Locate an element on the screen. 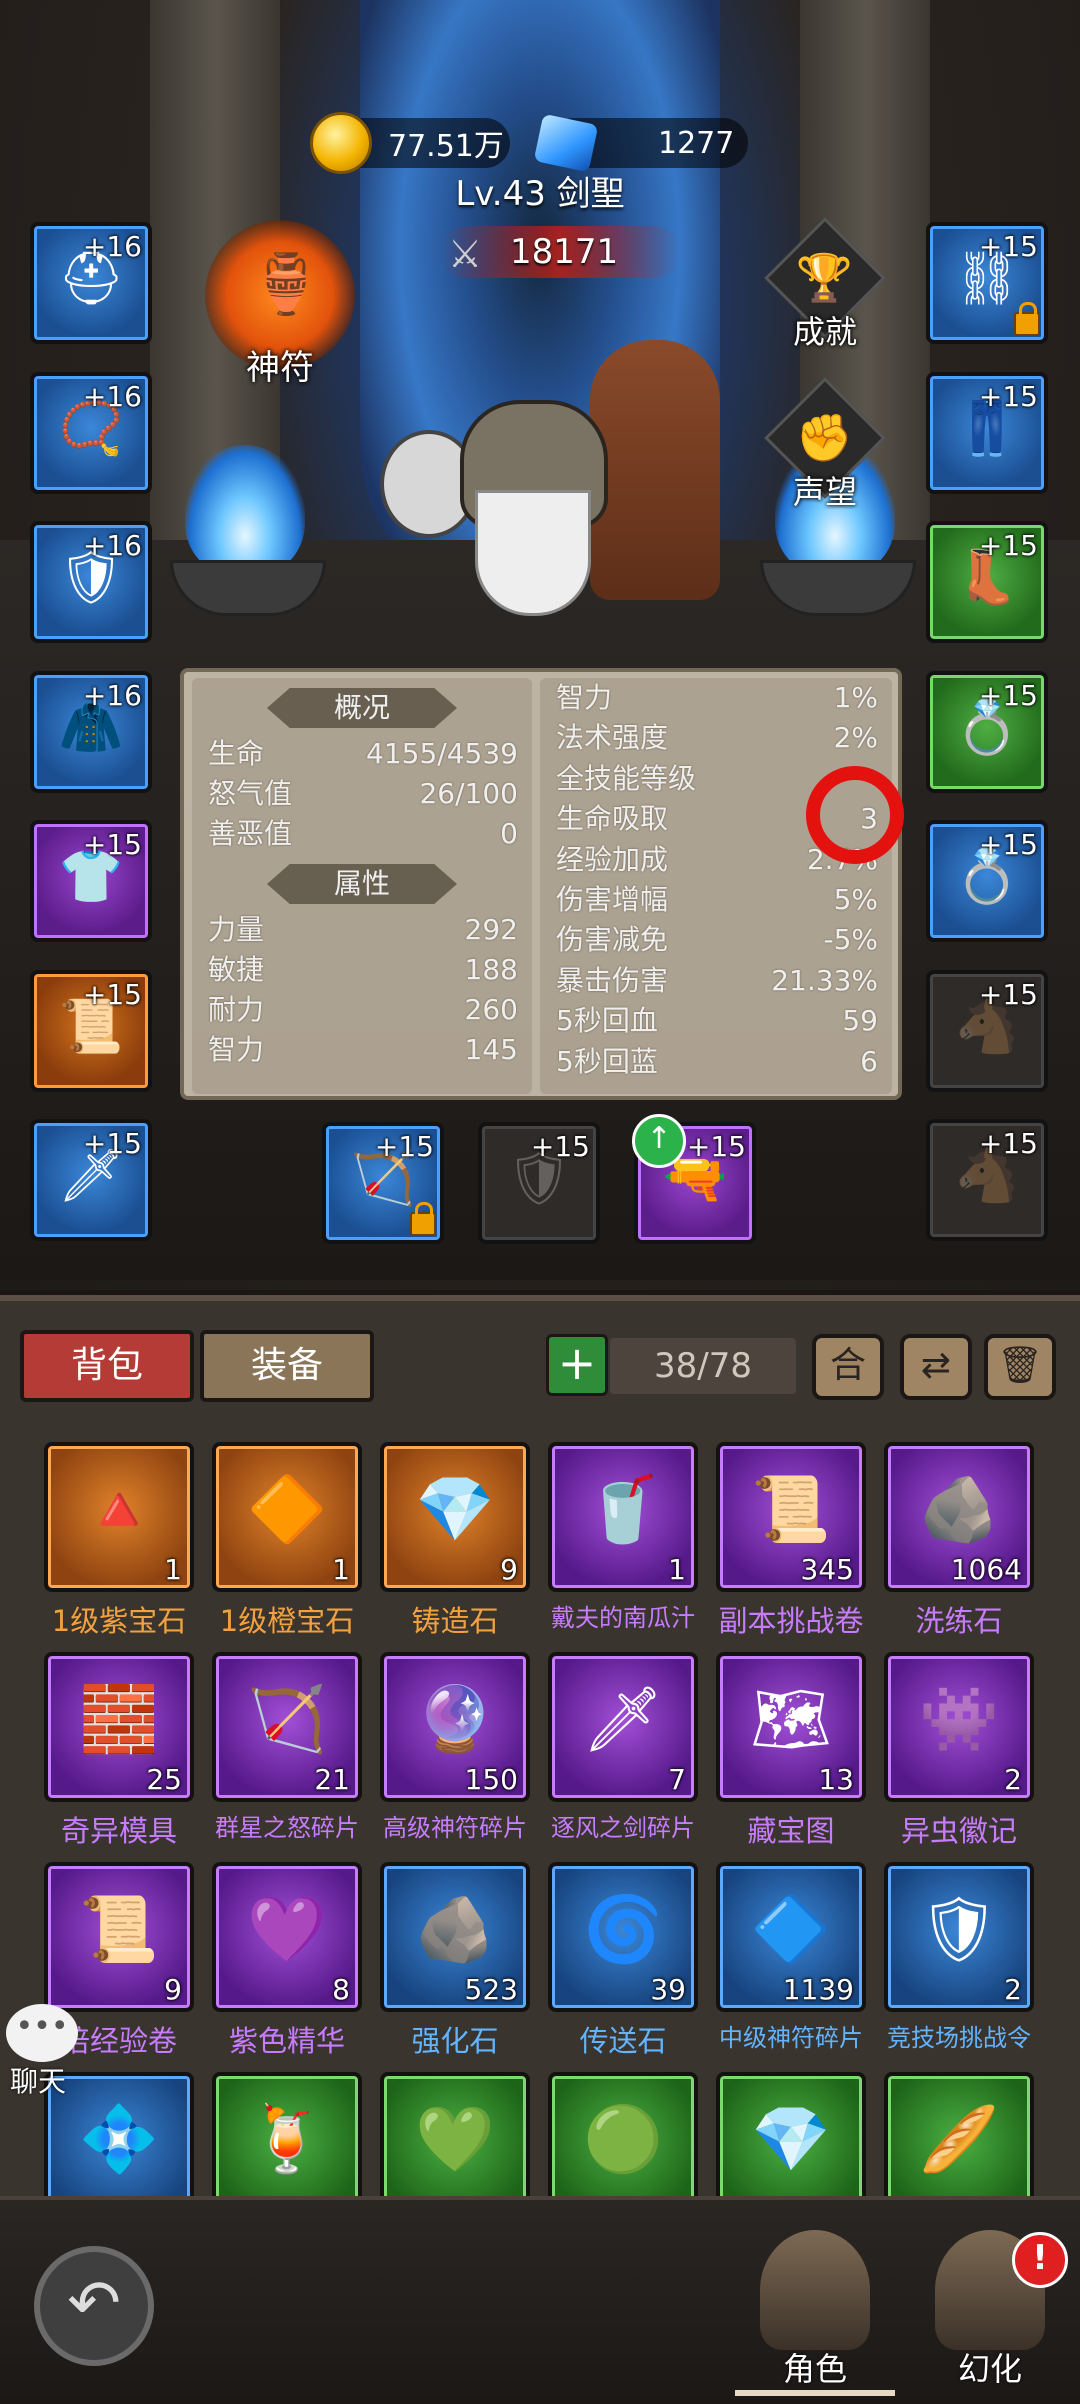 Image resolution: width=1080 pixels, height=2404 pixels. item-name: 紫色精华 is located at coordinates (286, 2041).